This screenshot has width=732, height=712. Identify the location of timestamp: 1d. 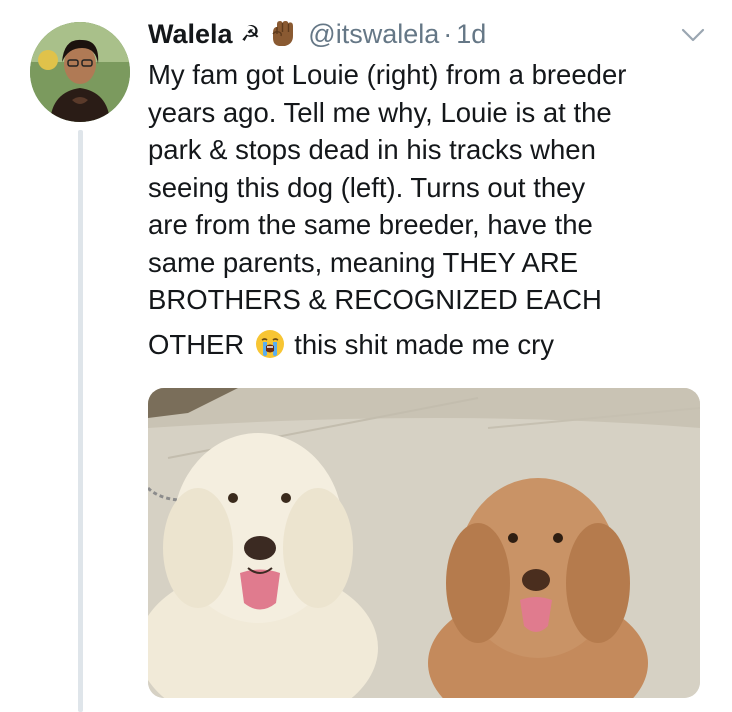
(471, 34).